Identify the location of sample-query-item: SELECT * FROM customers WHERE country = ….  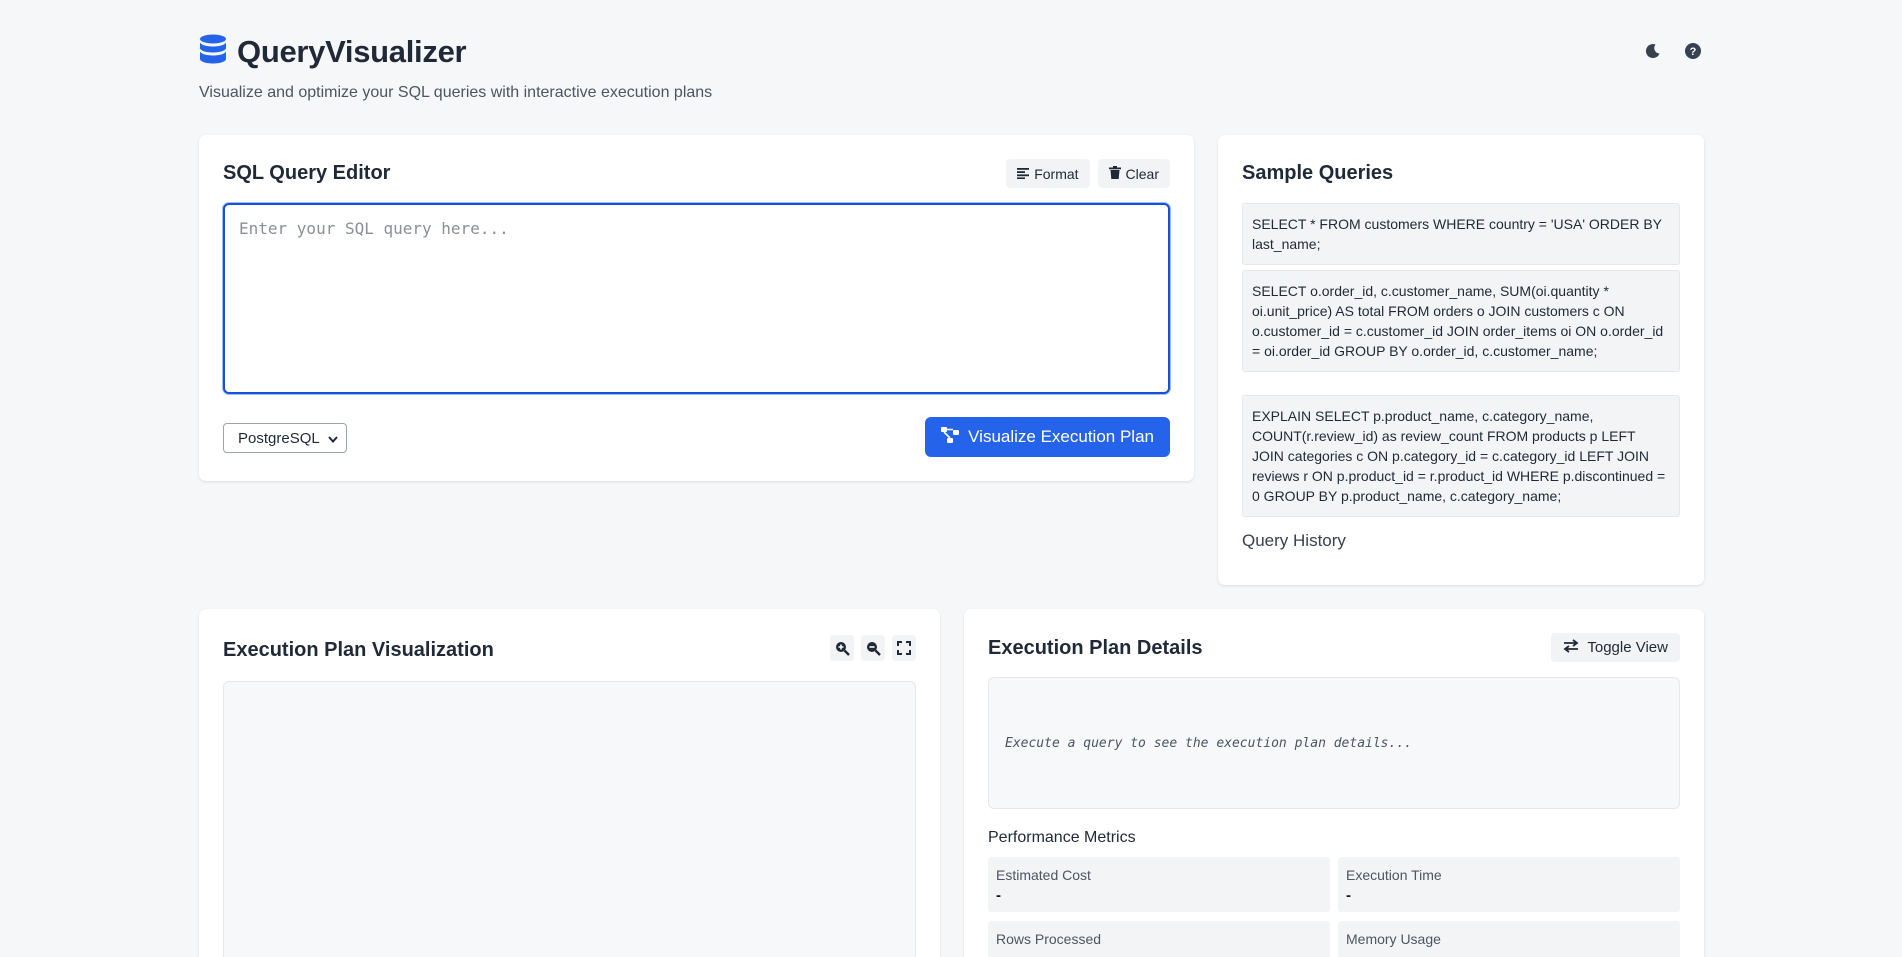
(1461, 234).